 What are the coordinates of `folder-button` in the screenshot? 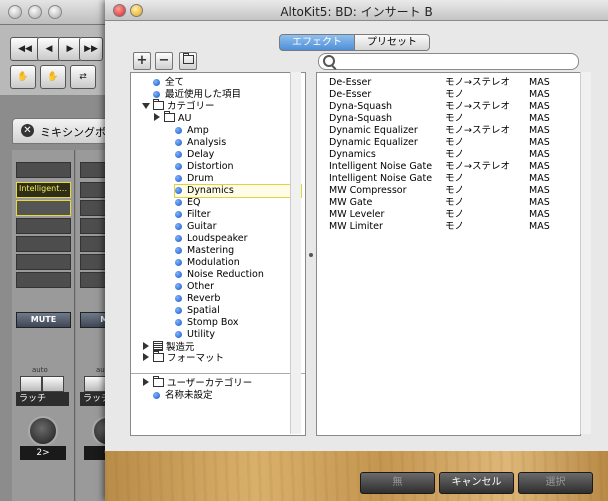 It's located at (188, 61).